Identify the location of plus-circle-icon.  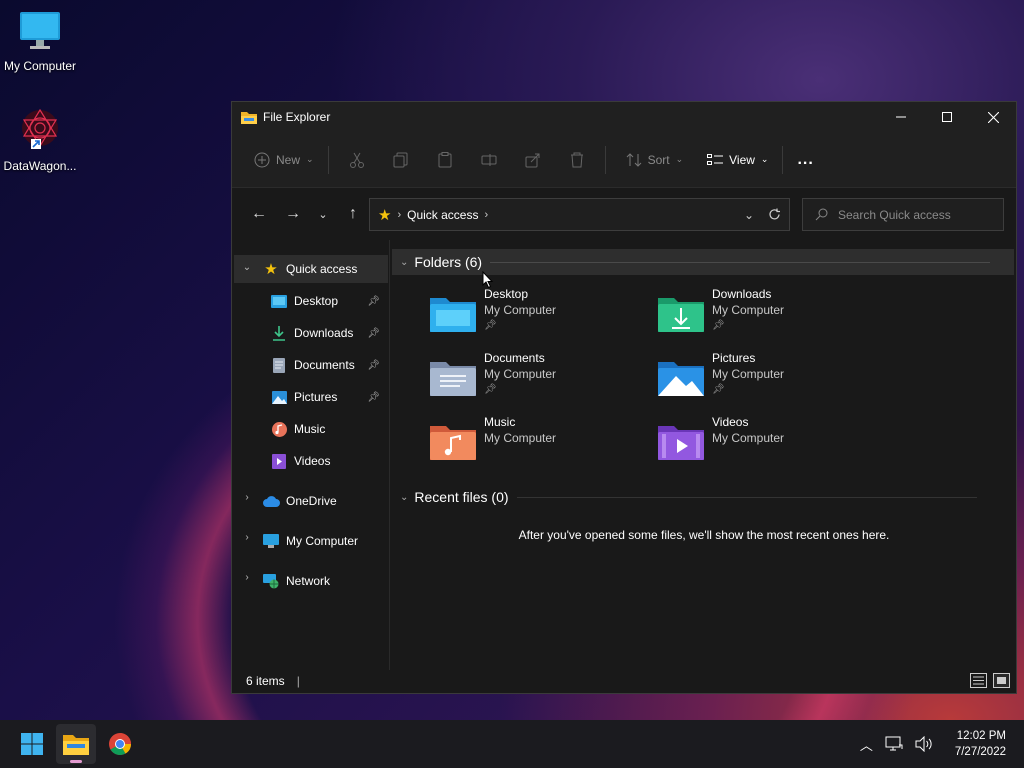
(262, 159).